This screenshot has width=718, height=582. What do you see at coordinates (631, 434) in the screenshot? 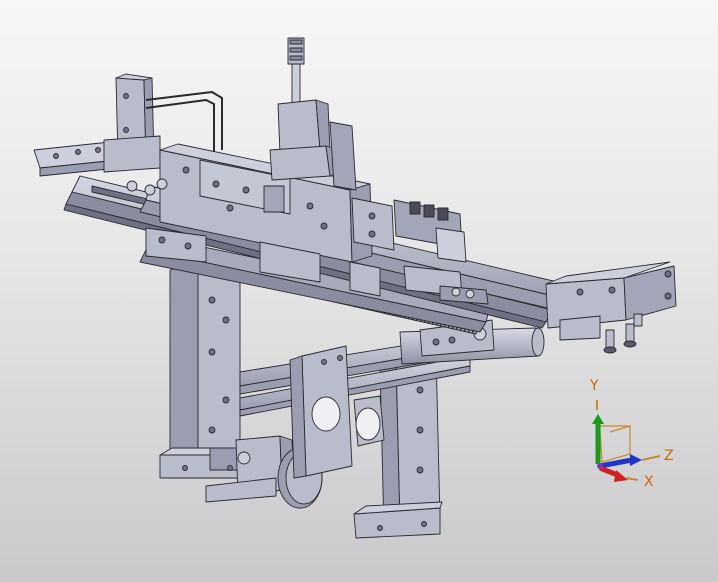
I see `view-orientation-triad: Y Z X` at bounding box center [631, 434].